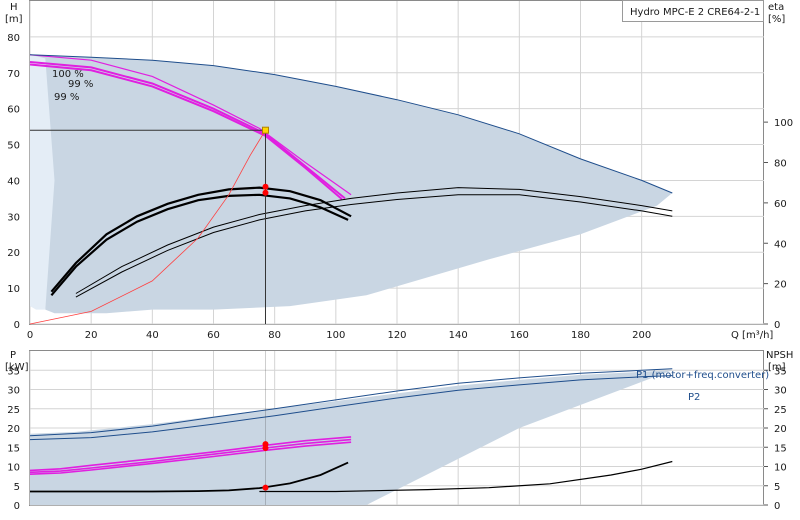  I want to click on head-axis-unit: [m], so click(14, 19).